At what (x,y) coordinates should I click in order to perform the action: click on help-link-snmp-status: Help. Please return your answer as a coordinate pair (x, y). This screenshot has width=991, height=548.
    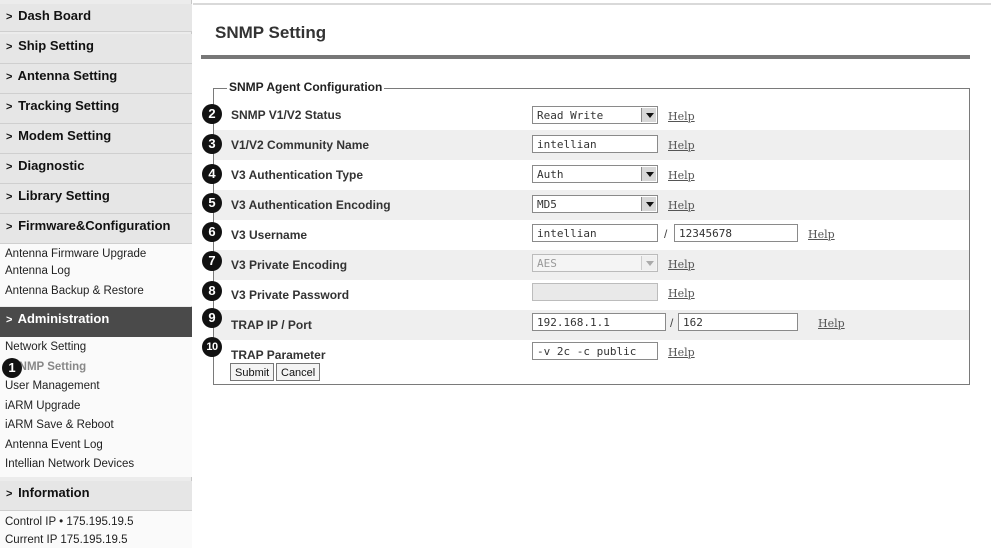
    Looking at the image, I should click on (681, 116).